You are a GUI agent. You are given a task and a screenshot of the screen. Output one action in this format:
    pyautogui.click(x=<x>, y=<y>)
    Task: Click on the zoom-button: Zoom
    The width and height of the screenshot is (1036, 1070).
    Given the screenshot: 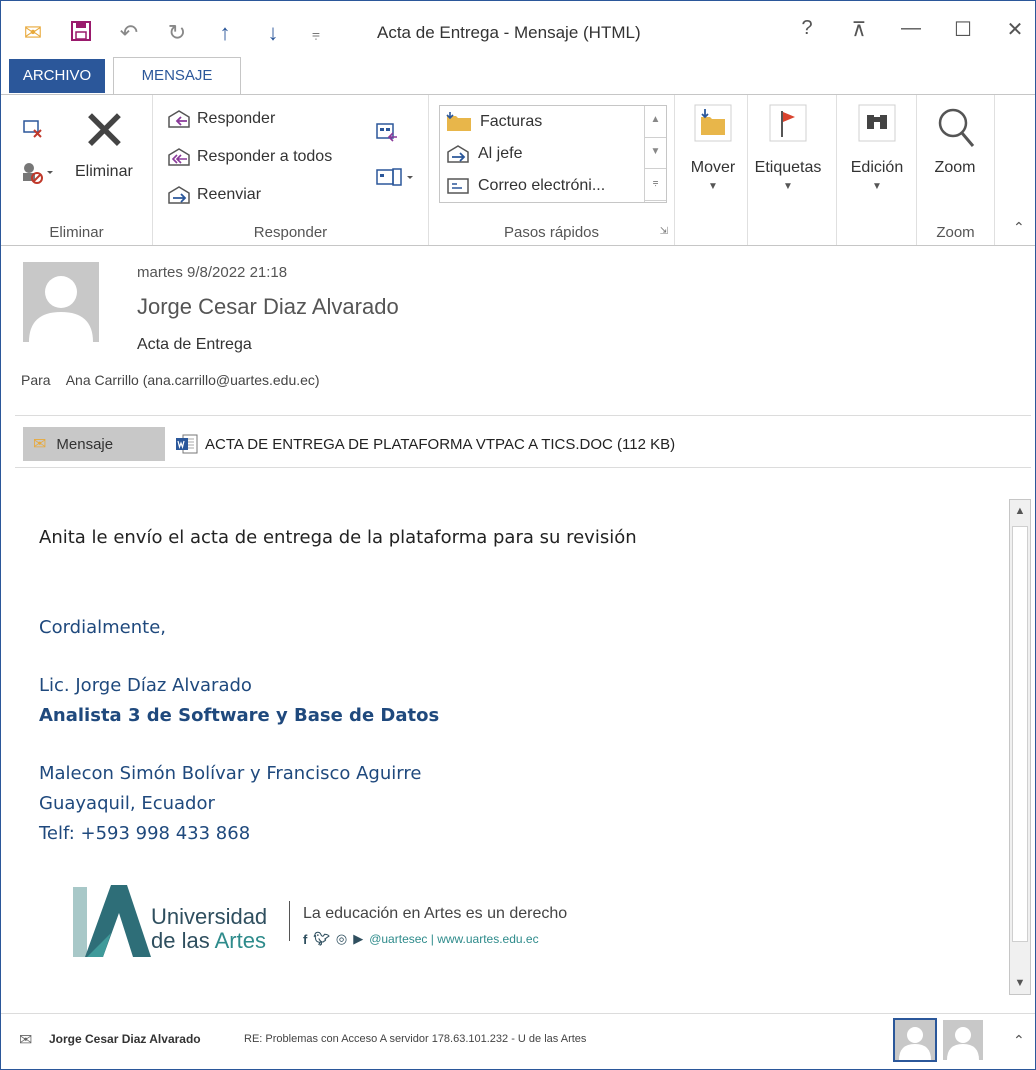 What is the action you would take?
    pyautogui.click(x=955, y=140)
    